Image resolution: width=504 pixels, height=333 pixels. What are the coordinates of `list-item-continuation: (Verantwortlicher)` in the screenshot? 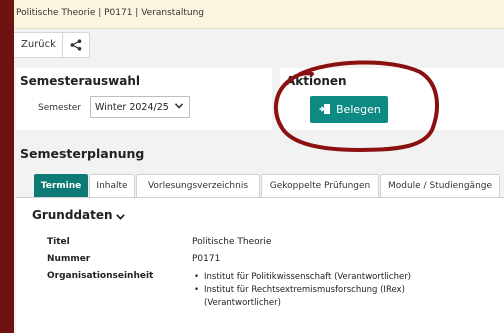 It's located at (242, 303).